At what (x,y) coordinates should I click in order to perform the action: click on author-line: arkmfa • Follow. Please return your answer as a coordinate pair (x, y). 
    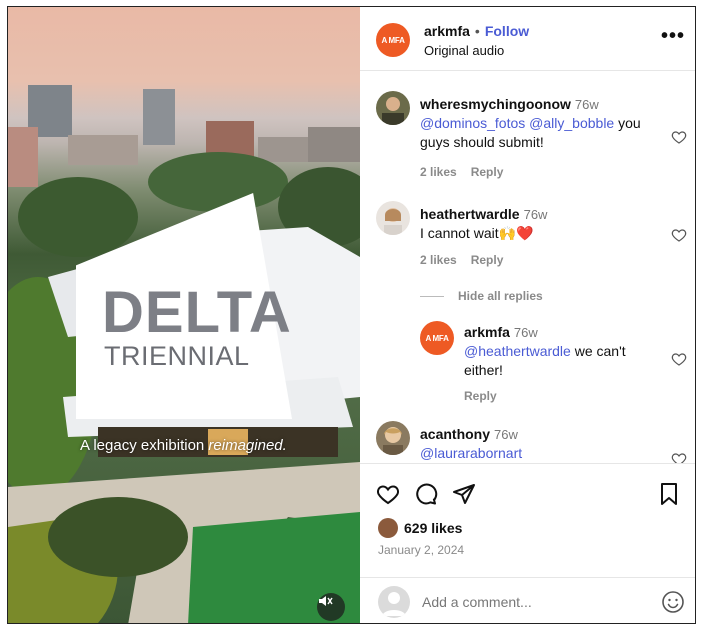
    Looking at the image, I should click on (476, 32).